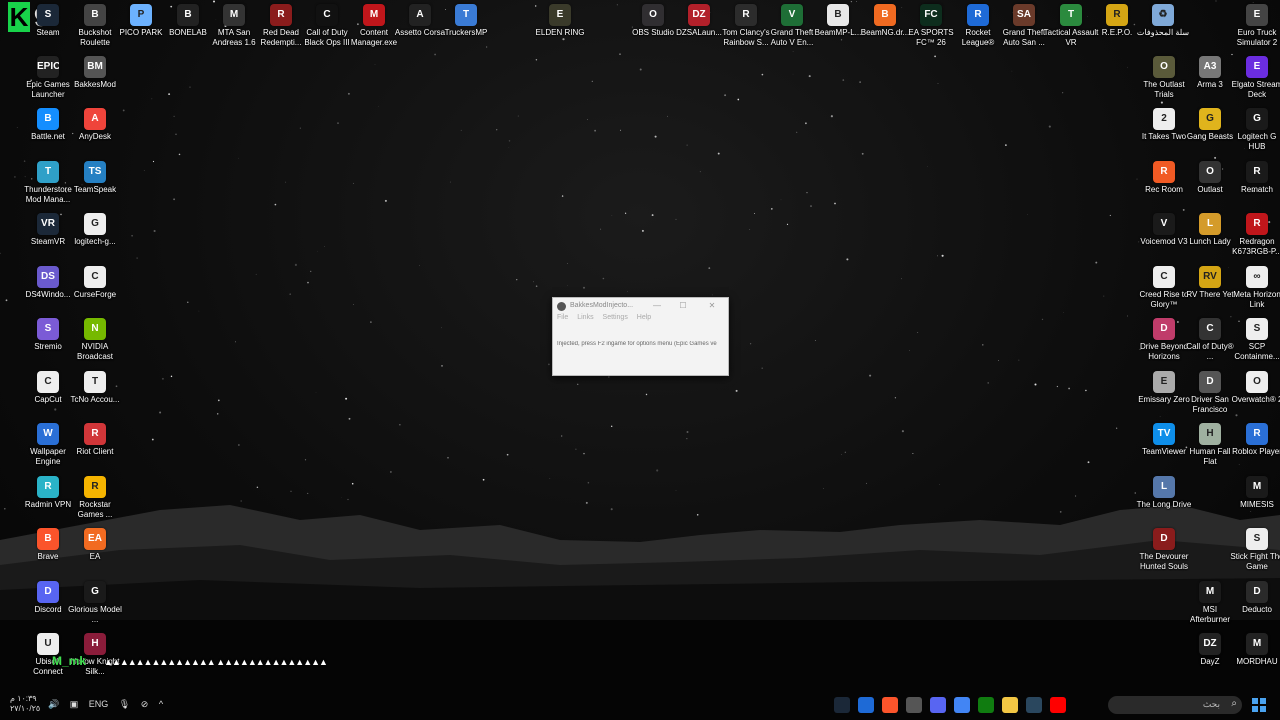  What do you see at coordinates (644, 317) in the screenshot?
I see `menu-help: Help` at bounding box center [644, 317].